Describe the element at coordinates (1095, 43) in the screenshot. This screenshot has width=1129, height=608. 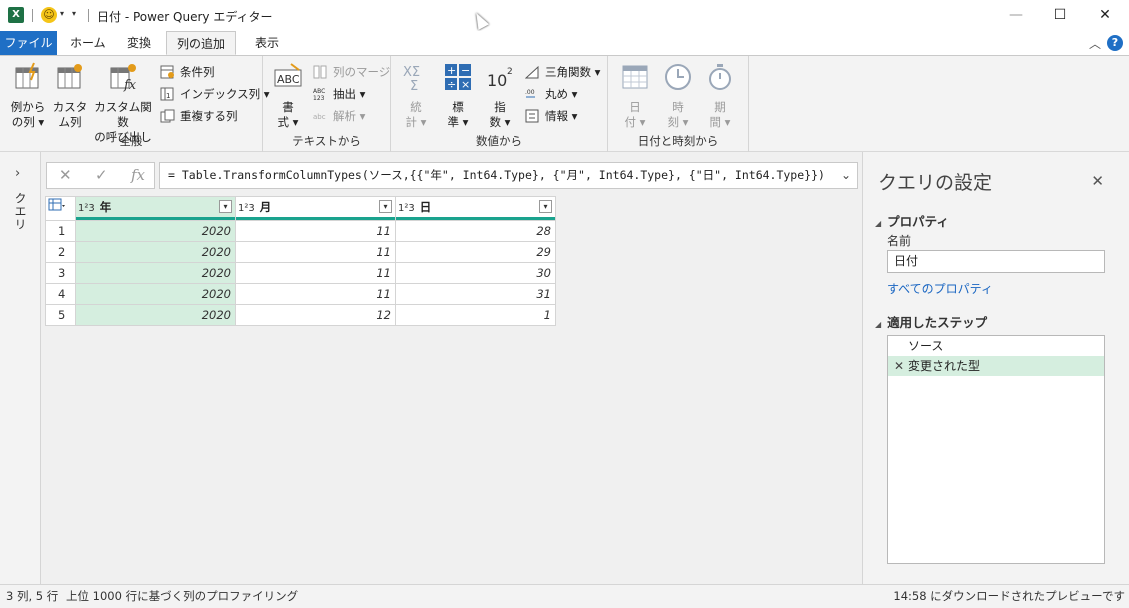
I see `collapse-ribbon-icon: ︿` at that location.